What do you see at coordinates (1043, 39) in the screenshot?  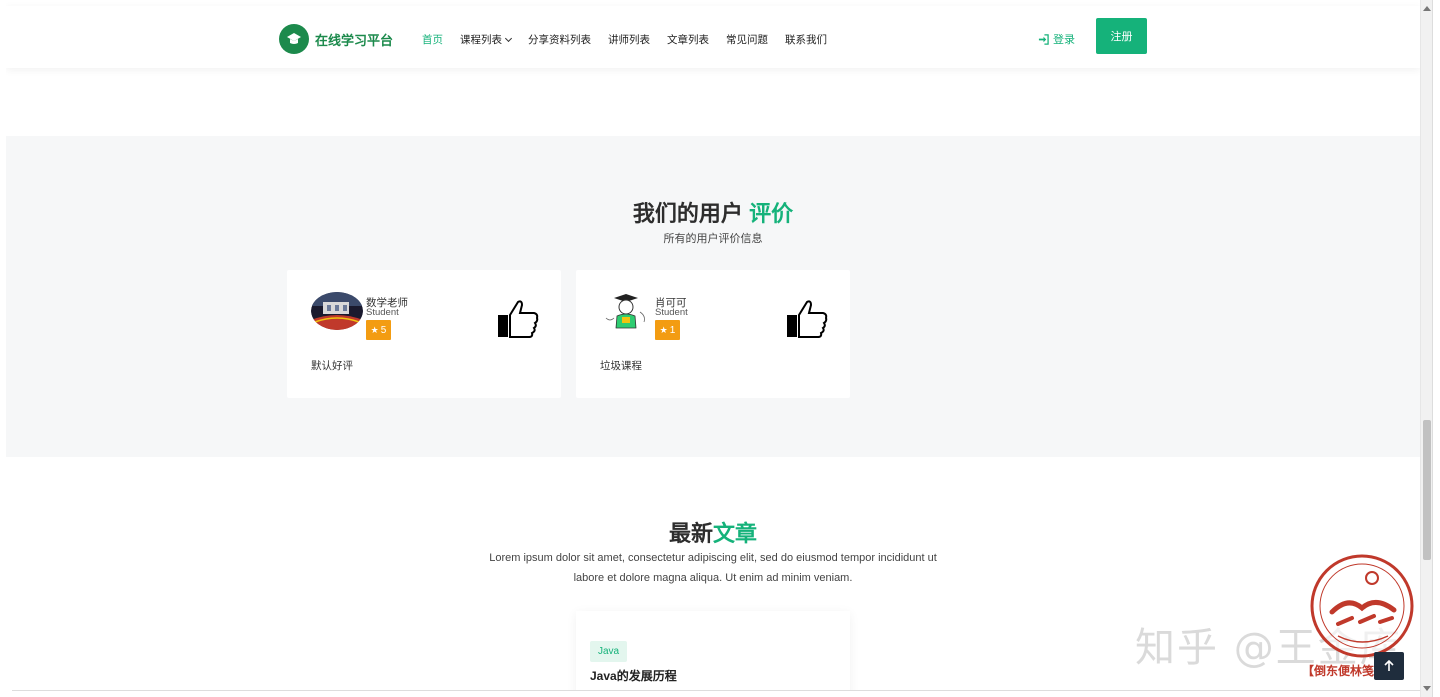 I see `sign-in-icon` at bounding box center [1043, 39].